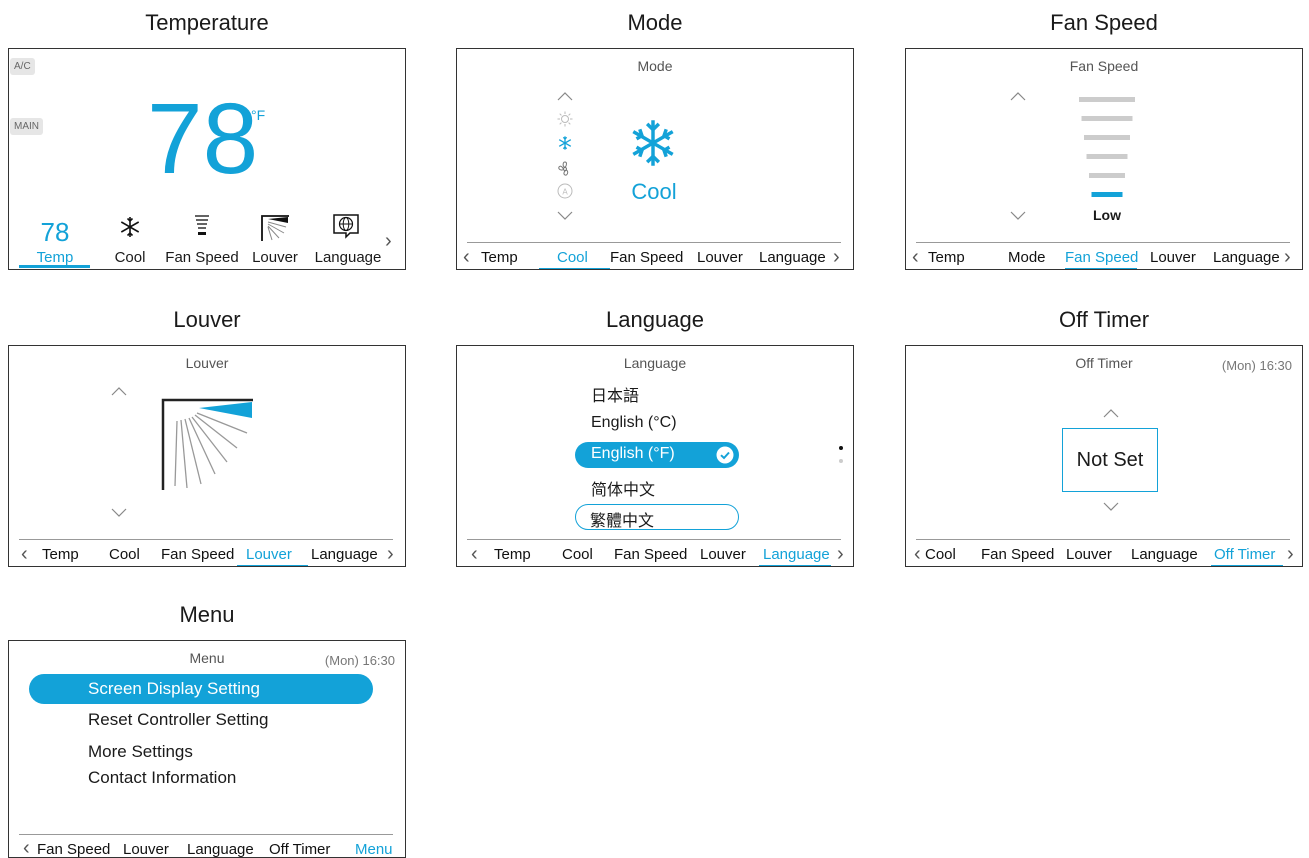  I want to click on fan-icon, so click(565, 169).